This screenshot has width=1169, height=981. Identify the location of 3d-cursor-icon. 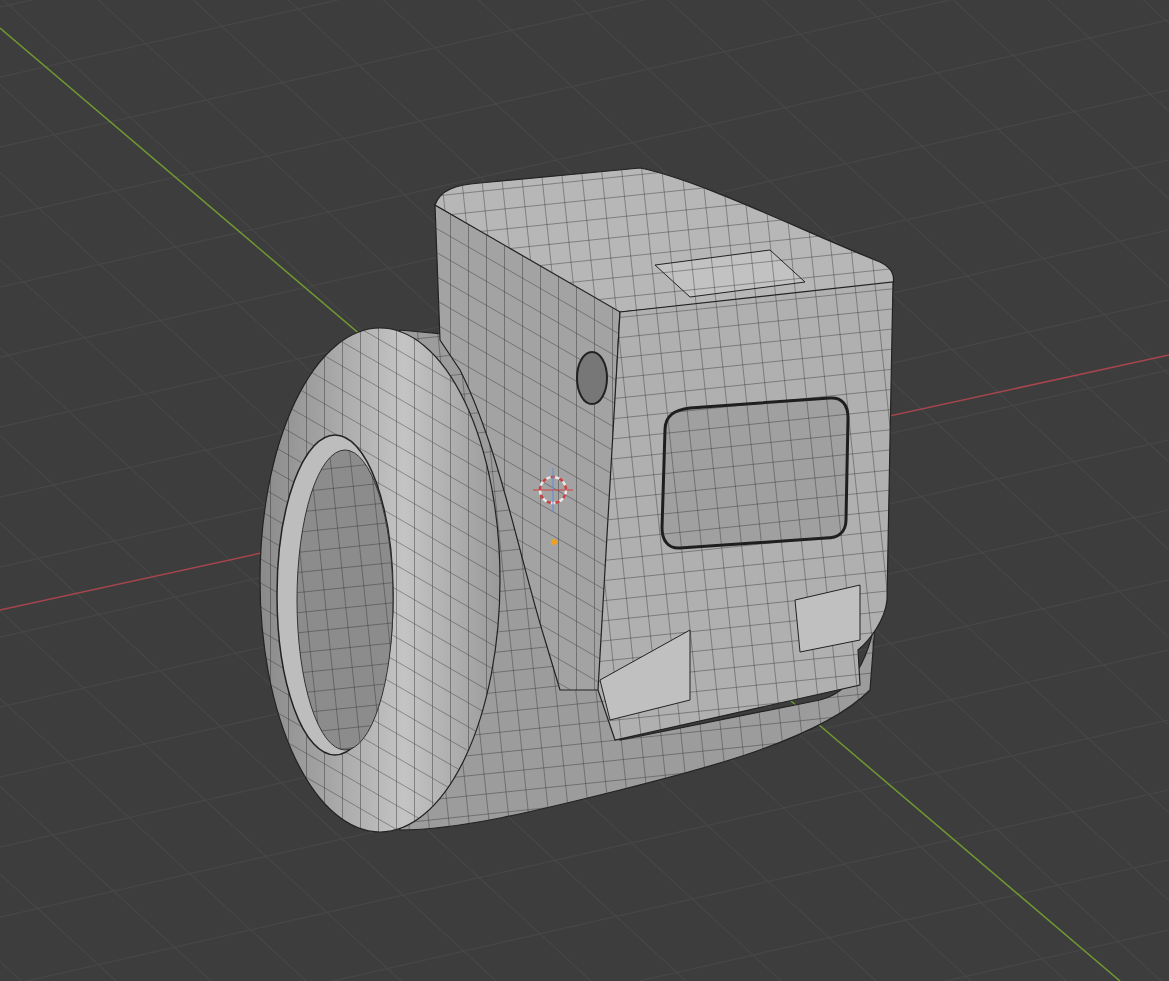
(553, 490).